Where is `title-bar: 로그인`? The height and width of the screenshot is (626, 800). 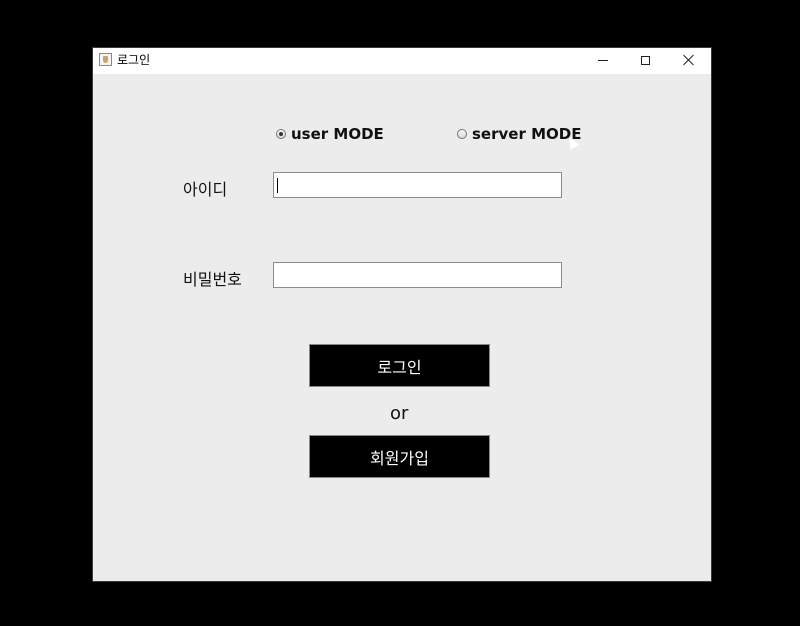 title-bar: 로그인 is located at coordinates (402, 61).